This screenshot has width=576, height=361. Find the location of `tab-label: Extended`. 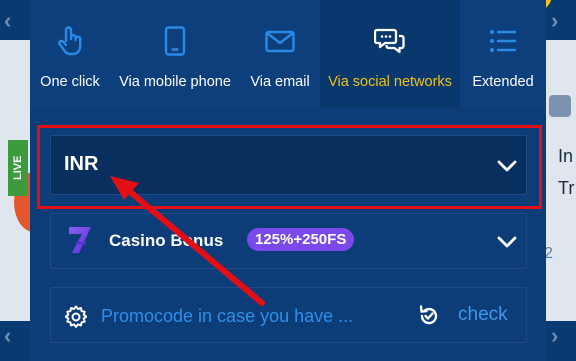

tab-label: Extended is located at coordinates (503, 82).